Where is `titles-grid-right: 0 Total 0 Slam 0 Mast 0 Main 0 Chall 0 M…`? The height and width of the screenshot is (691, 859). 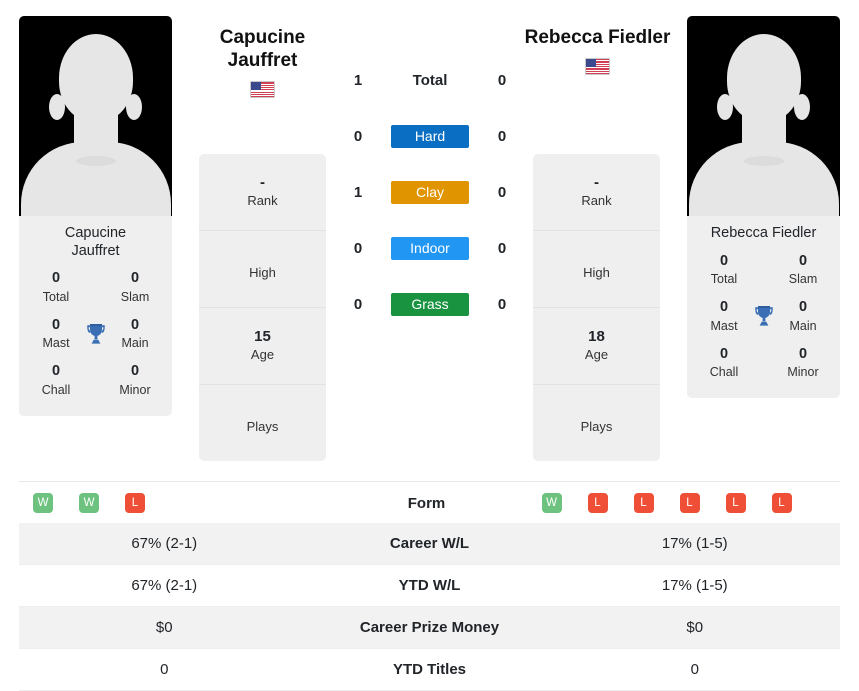 titles-grid-right: 0 Total 0 Slam 0 Mast 0 Main 0 Chall 0 M… is located at coordinates (763, 323).